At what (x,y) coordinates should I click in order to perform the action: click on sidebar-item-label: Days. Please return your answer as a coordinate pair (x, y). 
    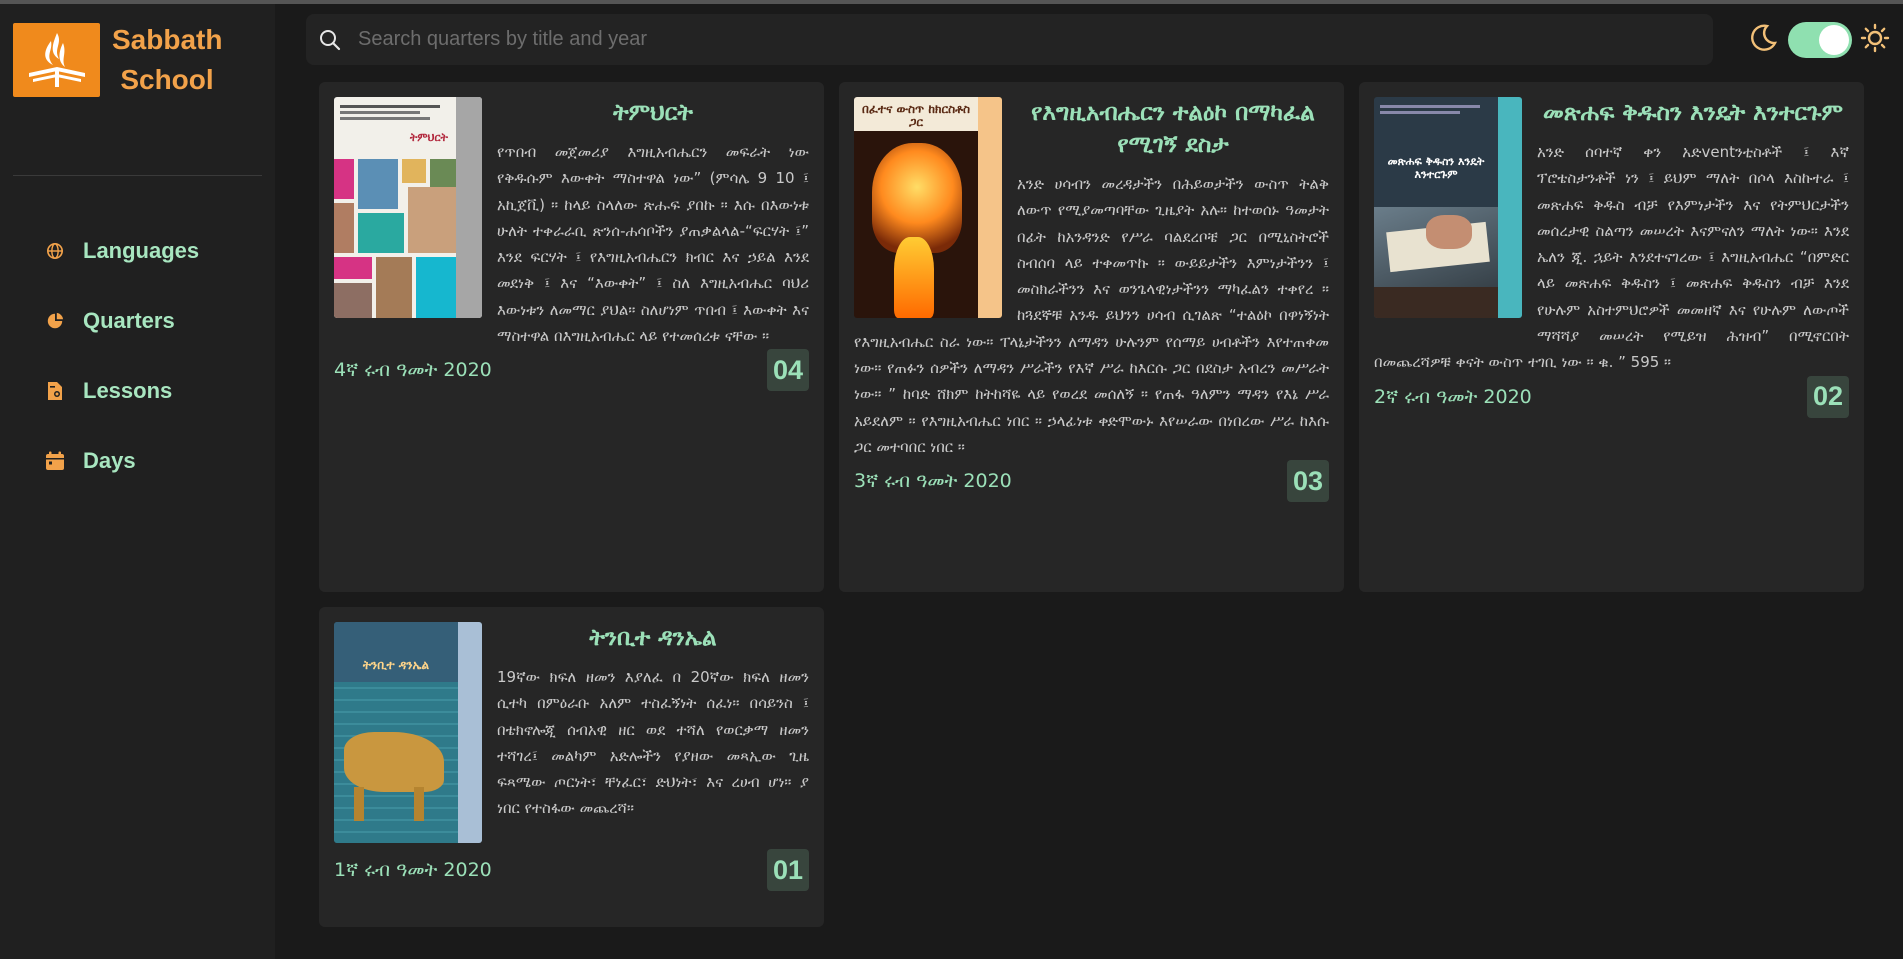
    Looking at the image, I should click on (109, 460).